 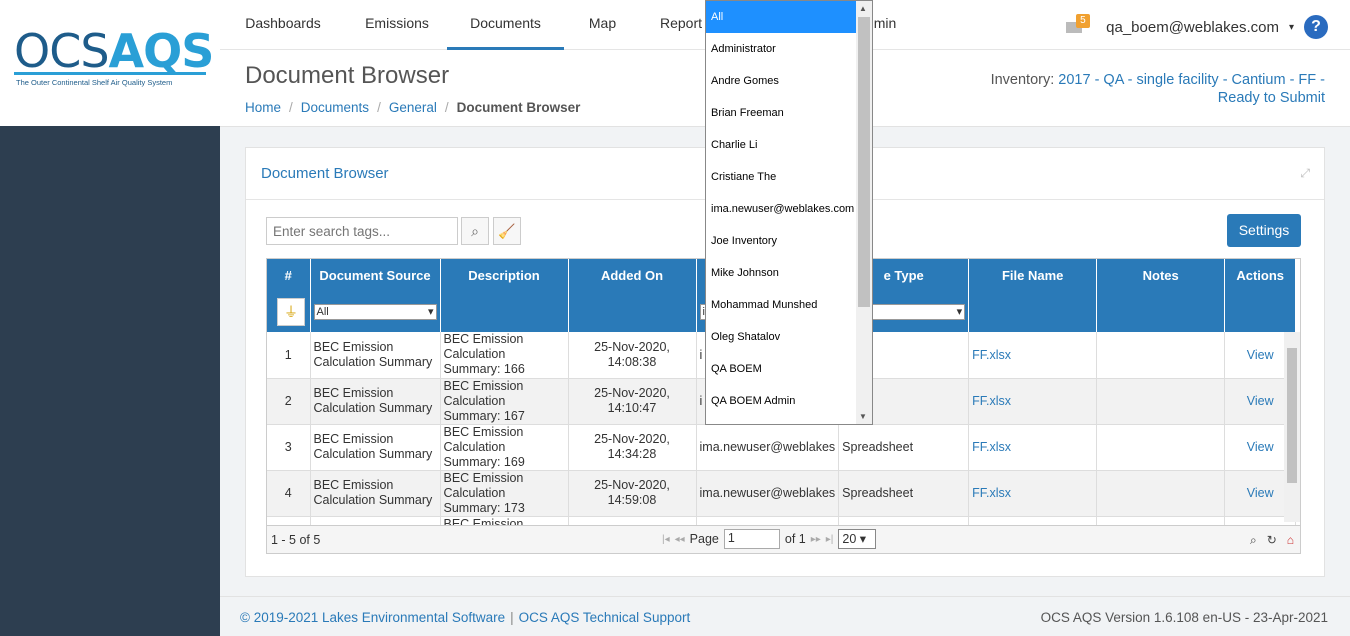 I want to click on source-filter-select: All ▾, so click(x=375, y=312).